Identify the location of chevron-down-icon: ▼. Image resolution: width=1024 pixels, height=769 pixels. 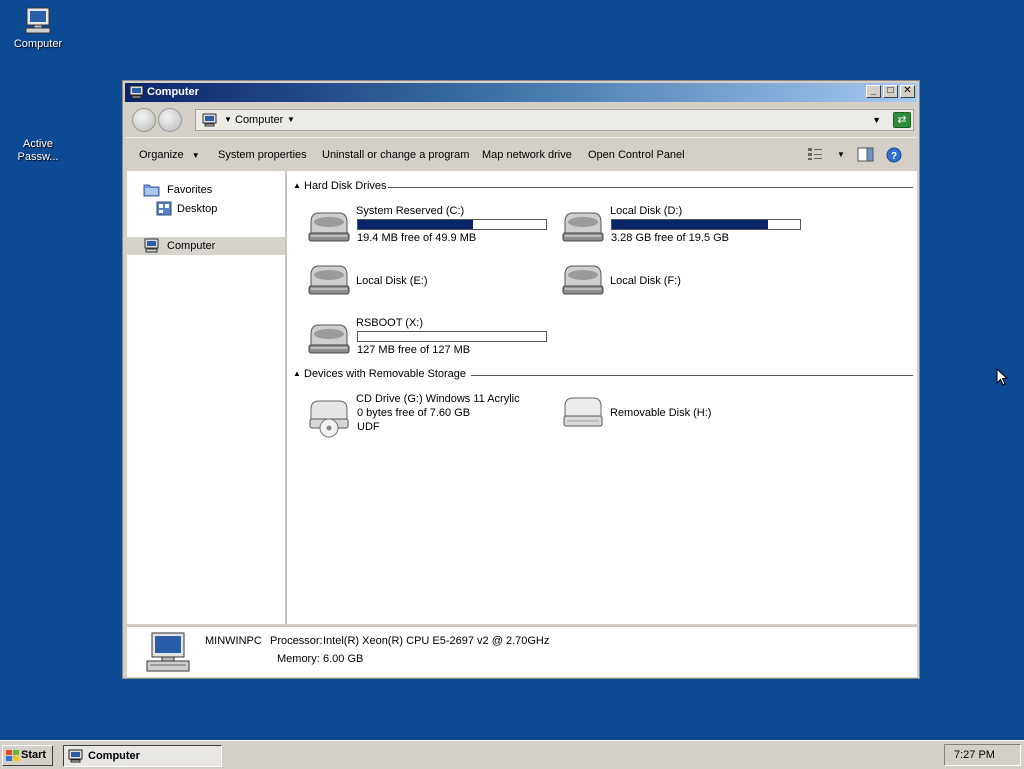
(195, 155).